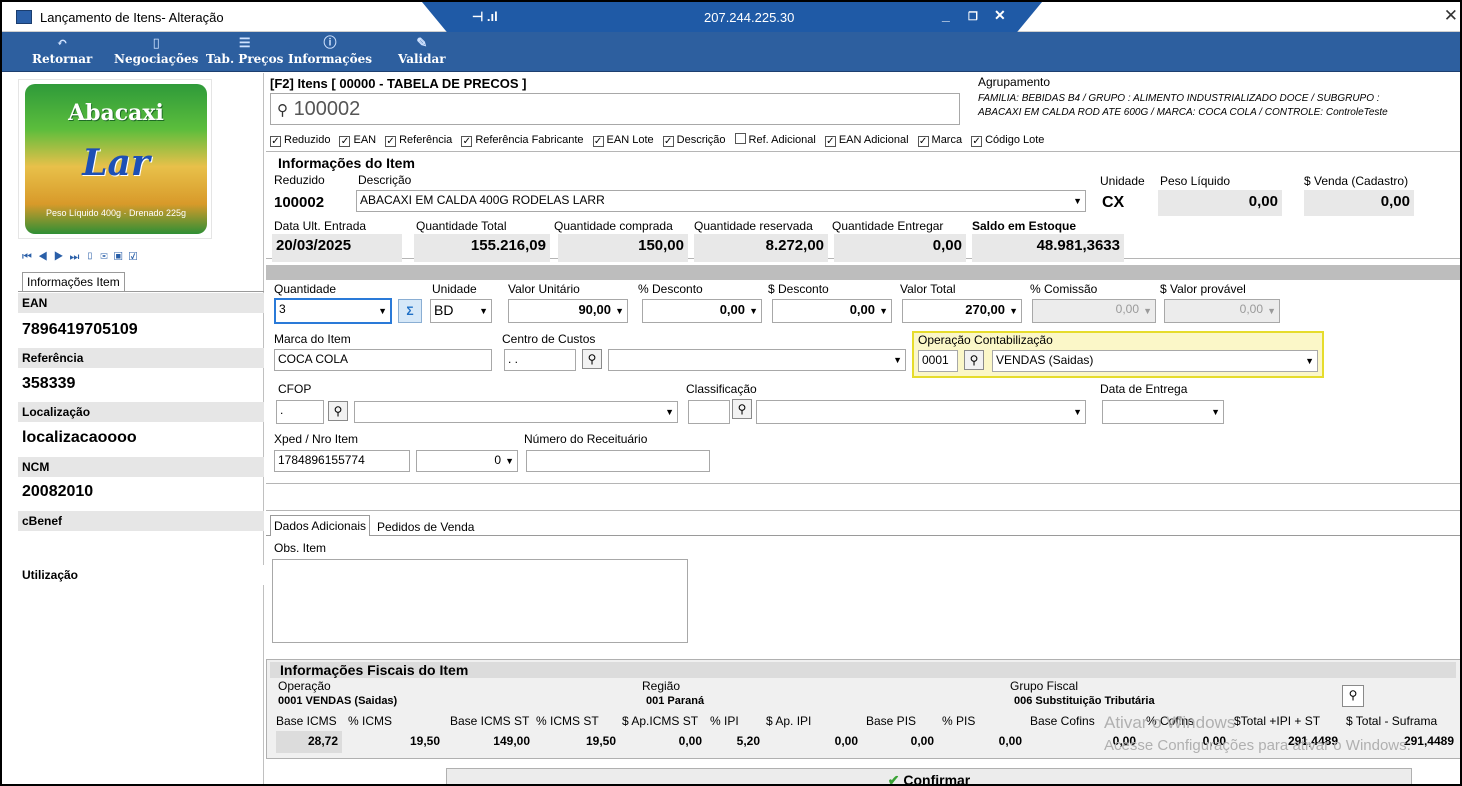 The height and width of the screenshot is (786, 1462). I want to click on fiscal-operacao-label: Operação, so click(304, 686).